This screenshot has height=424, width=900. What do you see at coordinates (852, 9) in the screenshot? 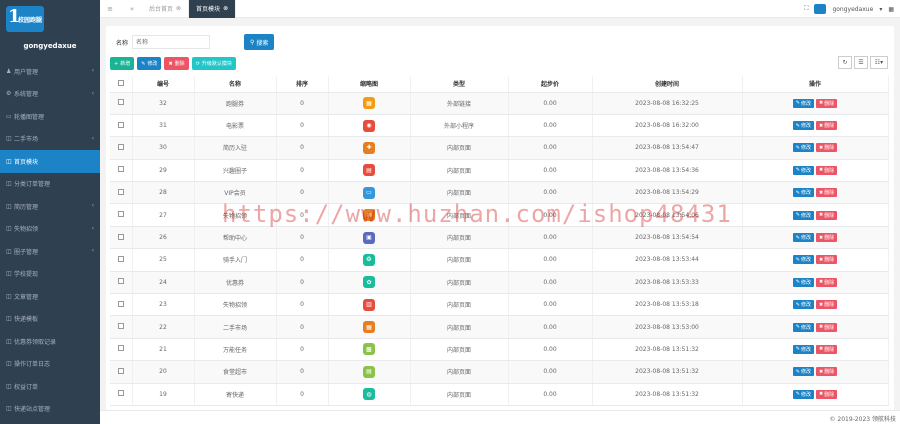
I see `top-user-name: gongyedaxue` at bounding box center [852, 9].